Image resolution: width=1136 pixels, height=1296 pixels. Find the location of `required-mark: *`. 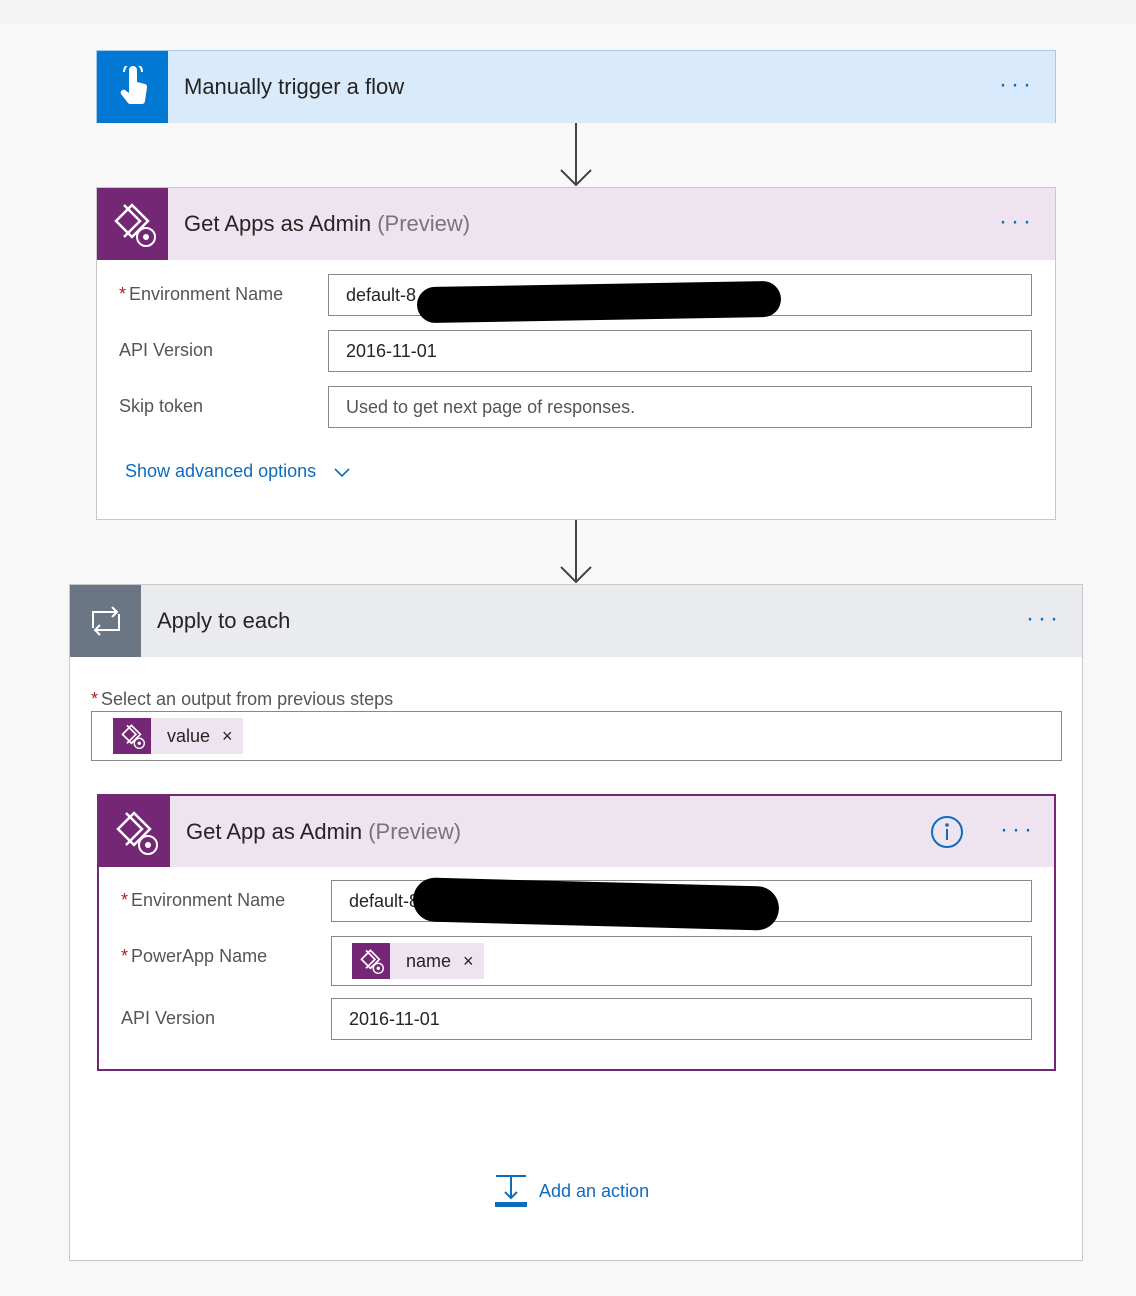

required-mark: * is located at coordinates (123, 294).